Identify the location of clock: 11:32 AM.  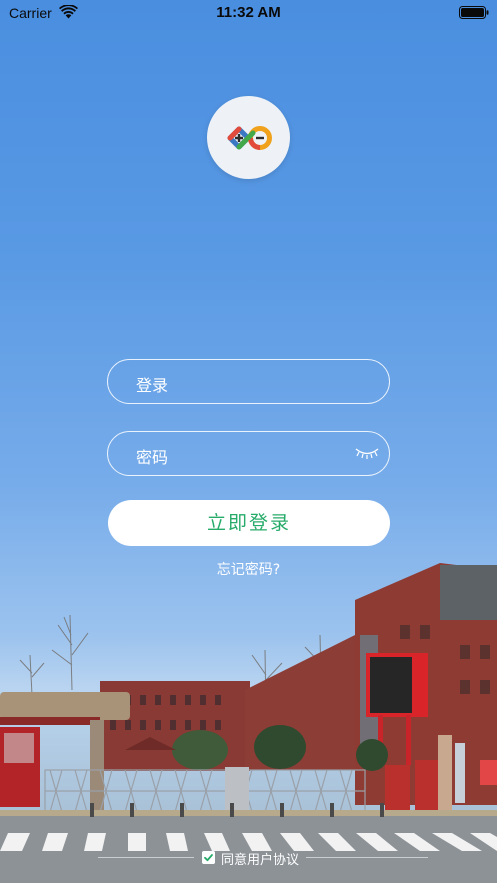
(248, 12).